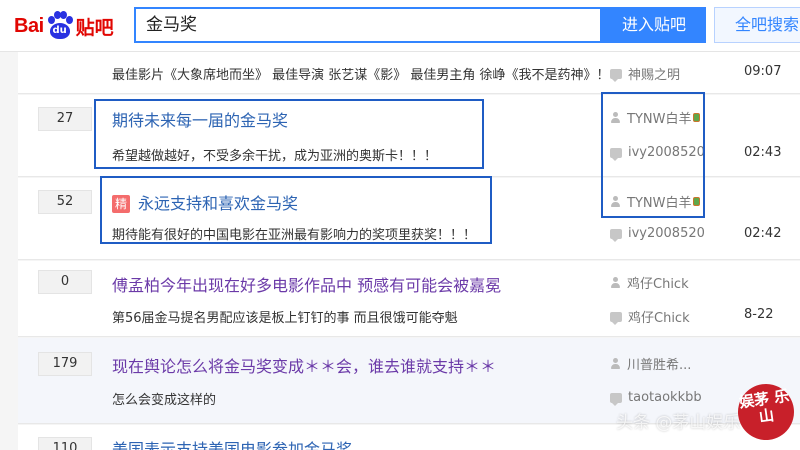 This screenshot has width=800, height=450. I want to click on last-reply-user: taotaokkbb, so click(656, 398).